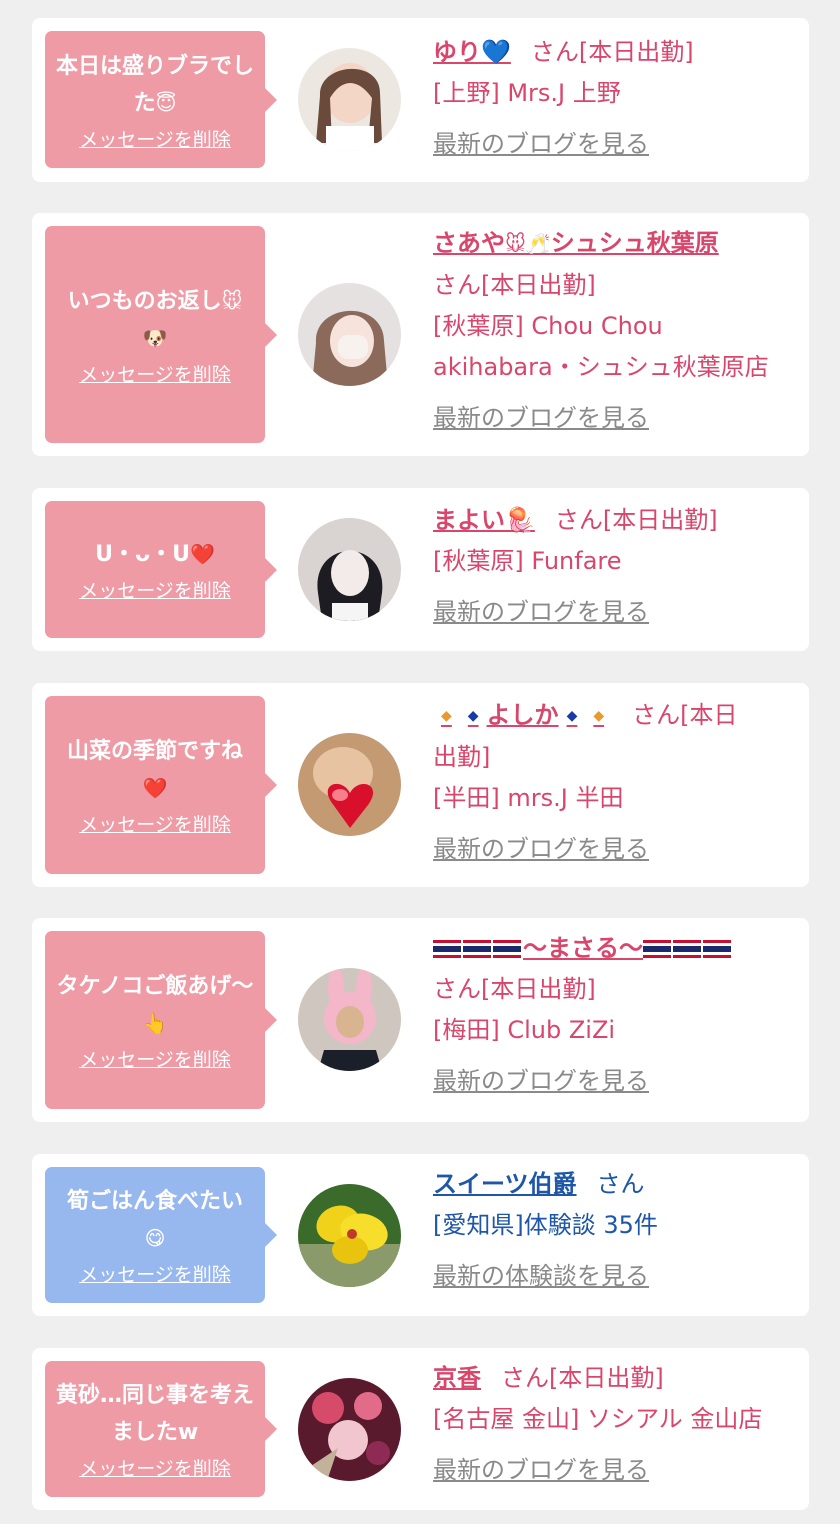  What do you see at coordinates (154, 1219) in the screenshot?
I see `message-text: 筍ごはん食べたい 😋` at bounding box center [154, 1219].